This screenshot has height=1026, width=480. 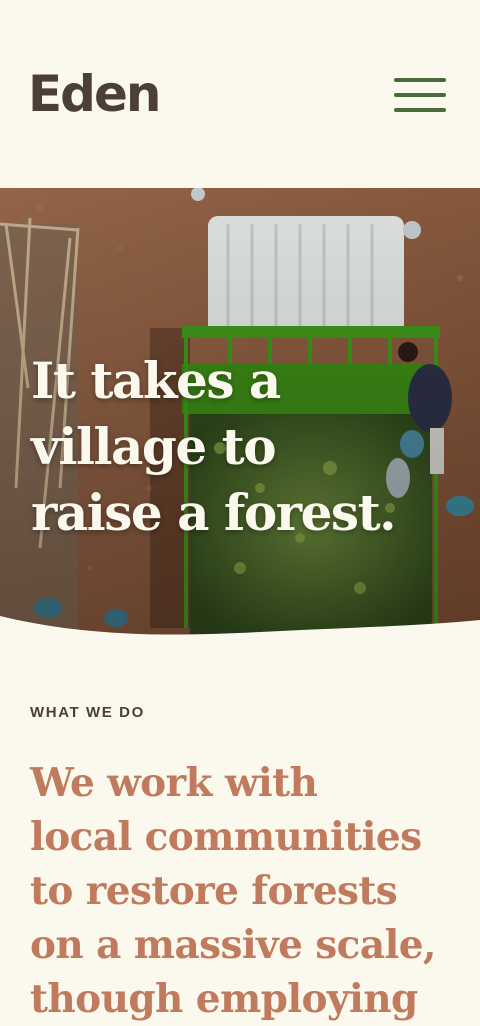 What do you see at coordinates (156, 380) in the screenshot?
I see `hero-headline-line-1: It takes a` at bounding box center [156, 380].